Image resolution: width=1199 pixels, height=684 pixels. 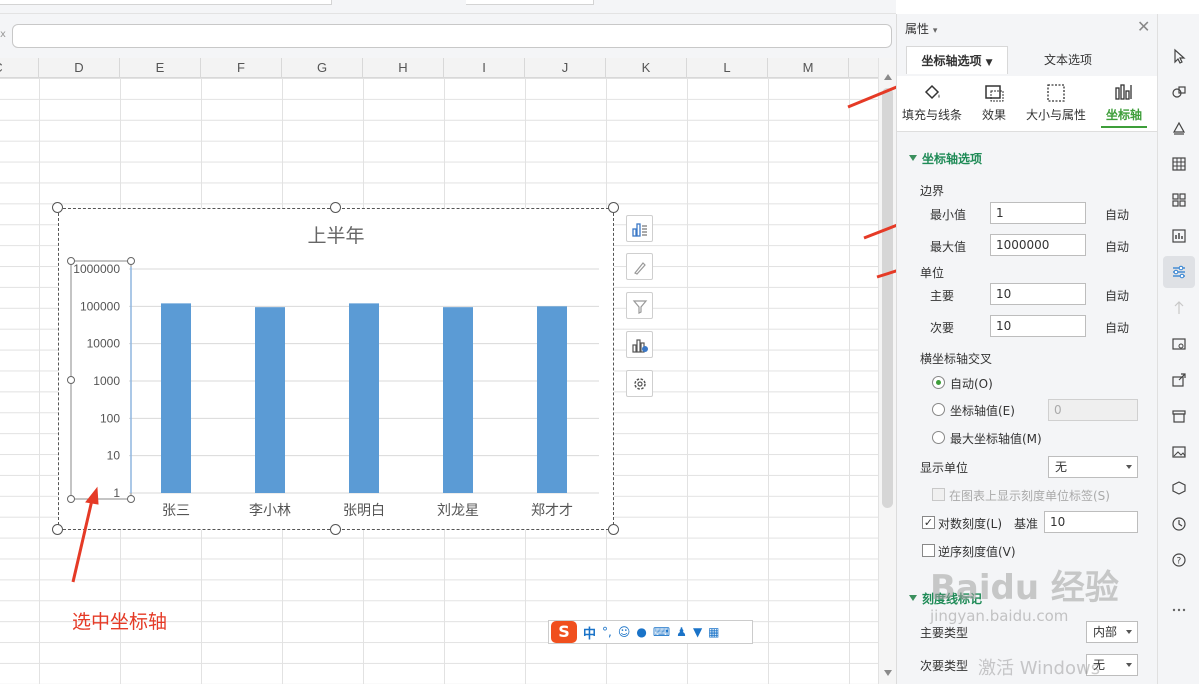 What do you see at coordinates (403, 68) in the screenshot?
I see `column-header-h: H` at bounding box center [403, 68].